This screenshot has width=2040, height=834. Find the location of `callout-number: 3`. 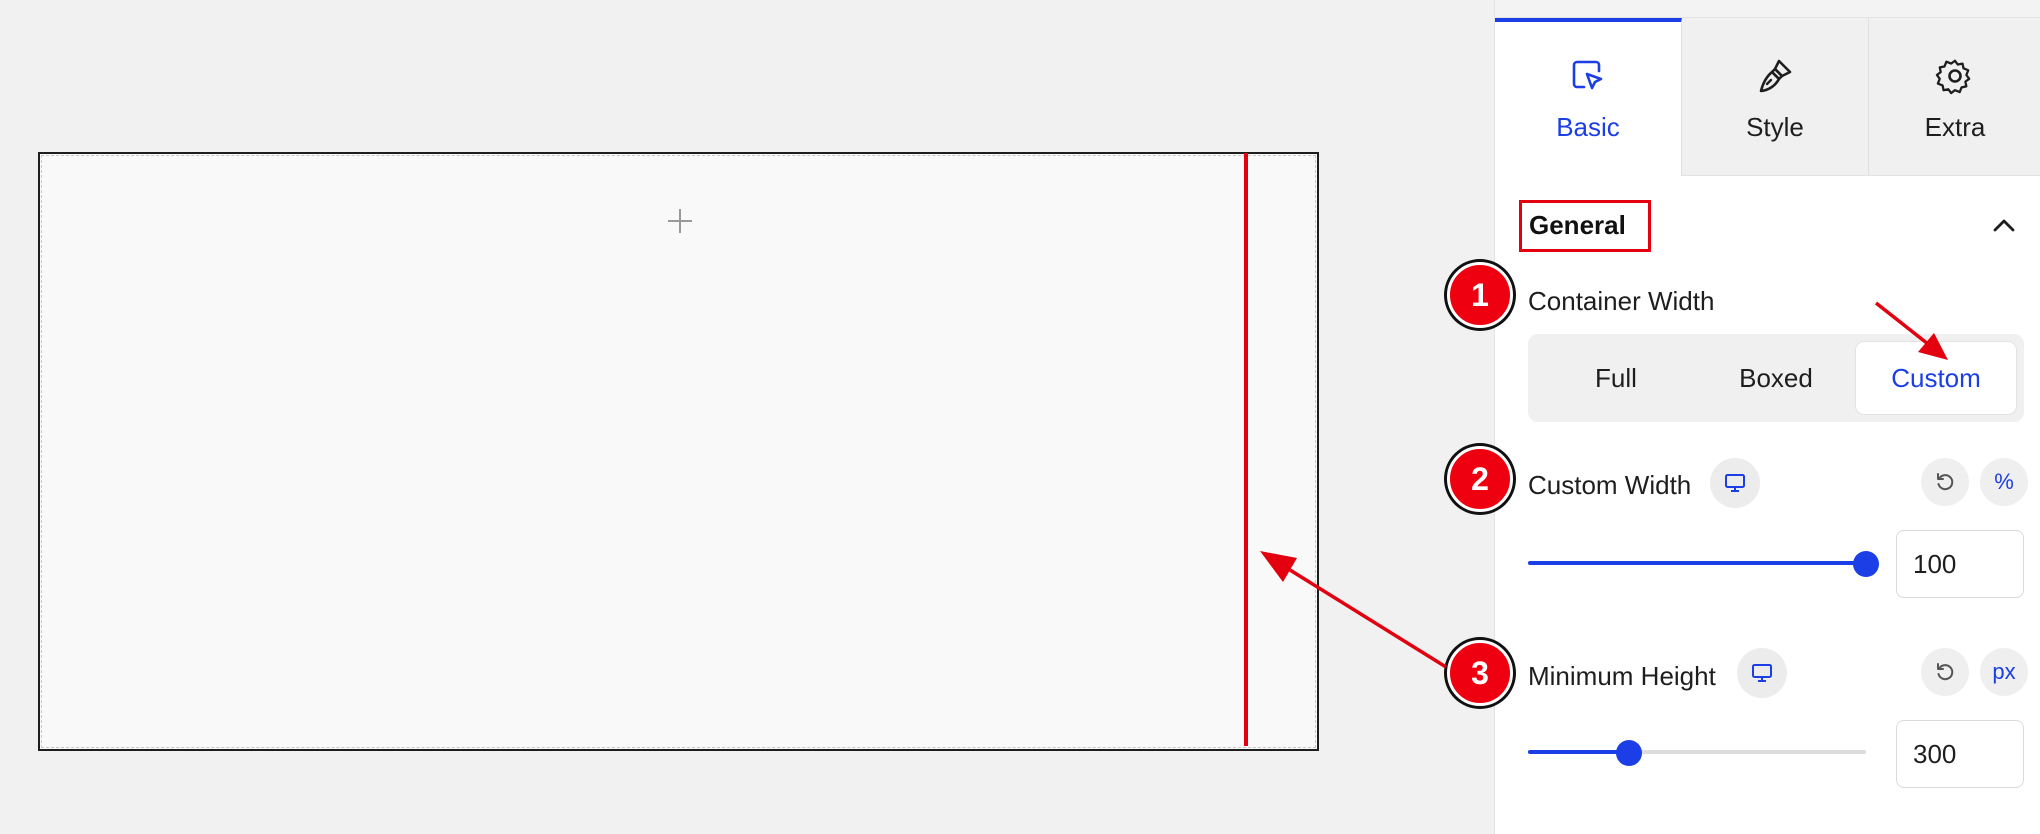

callout-number: 3 is located at coordinates (1480, 673).